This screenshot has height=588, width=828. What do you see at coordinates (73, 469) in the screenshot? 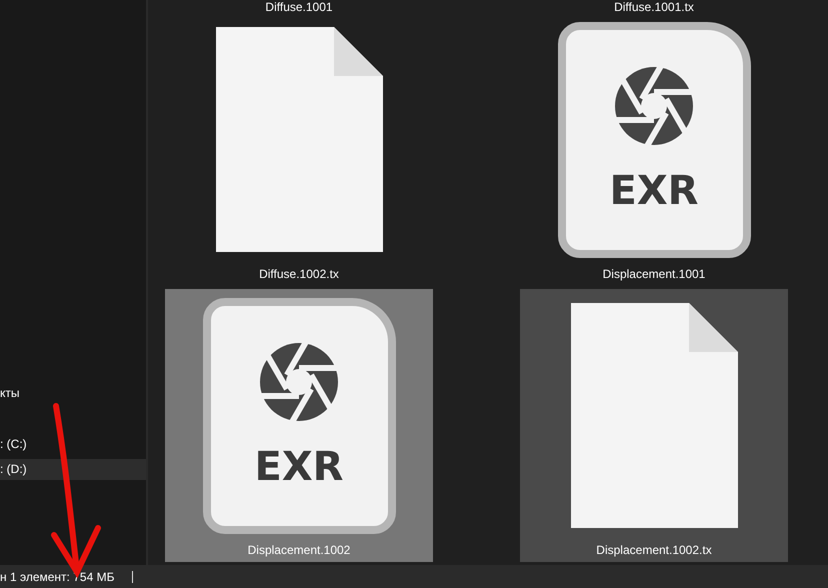
I see `sidebar-item: : (D:)` at bounding box center [73, 469].